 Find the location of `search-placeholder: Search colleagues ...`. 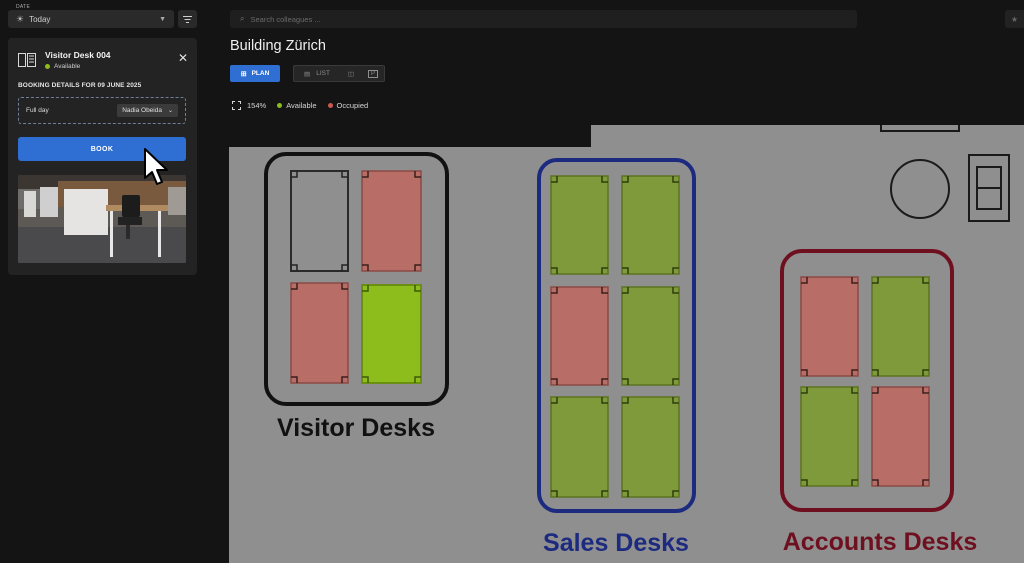

search-placeholder: Search colleagues ... is located at coordinates (285, 19).